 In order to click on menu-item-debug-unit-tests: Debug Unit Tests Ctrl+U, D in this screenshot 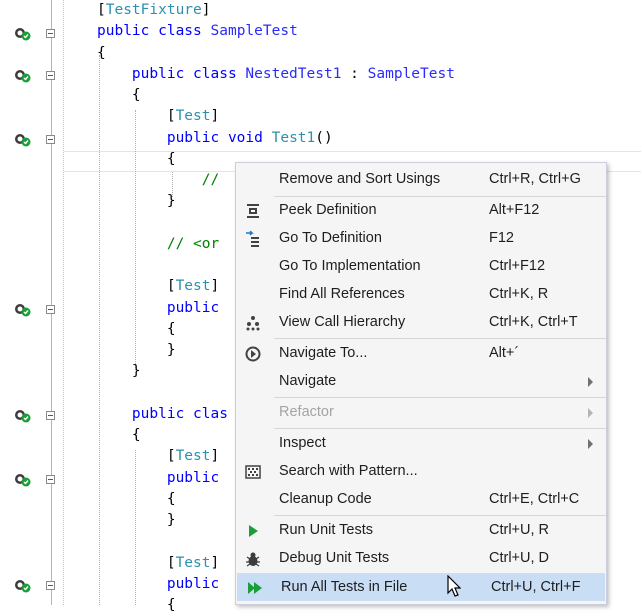, I will do `click(421, 559)`.